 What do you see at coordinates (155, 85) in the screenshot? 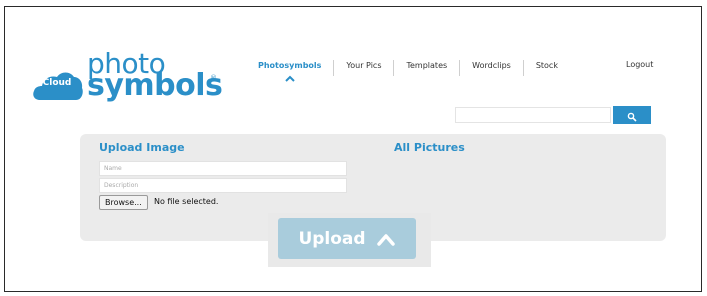
I see `logo-symbols-text: symbols` at bounding box center [155, 85].